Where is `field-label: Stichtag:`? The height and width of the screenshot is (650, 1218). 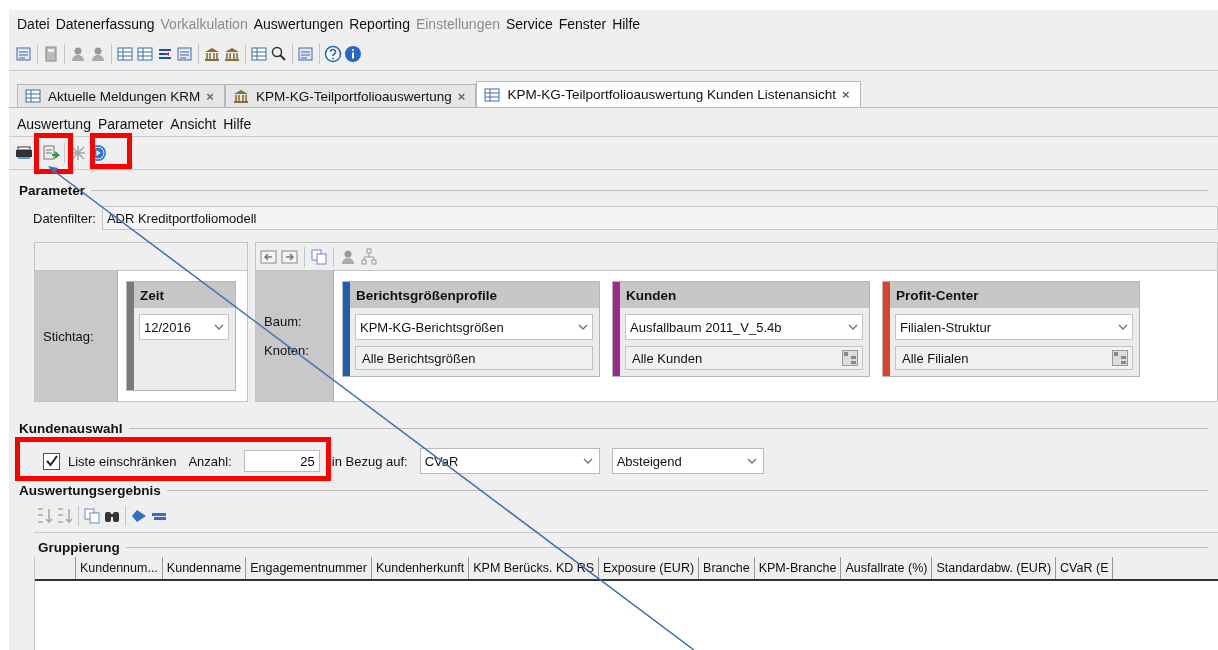
field-label: Stichtag: is located at coordinates (69, 336).